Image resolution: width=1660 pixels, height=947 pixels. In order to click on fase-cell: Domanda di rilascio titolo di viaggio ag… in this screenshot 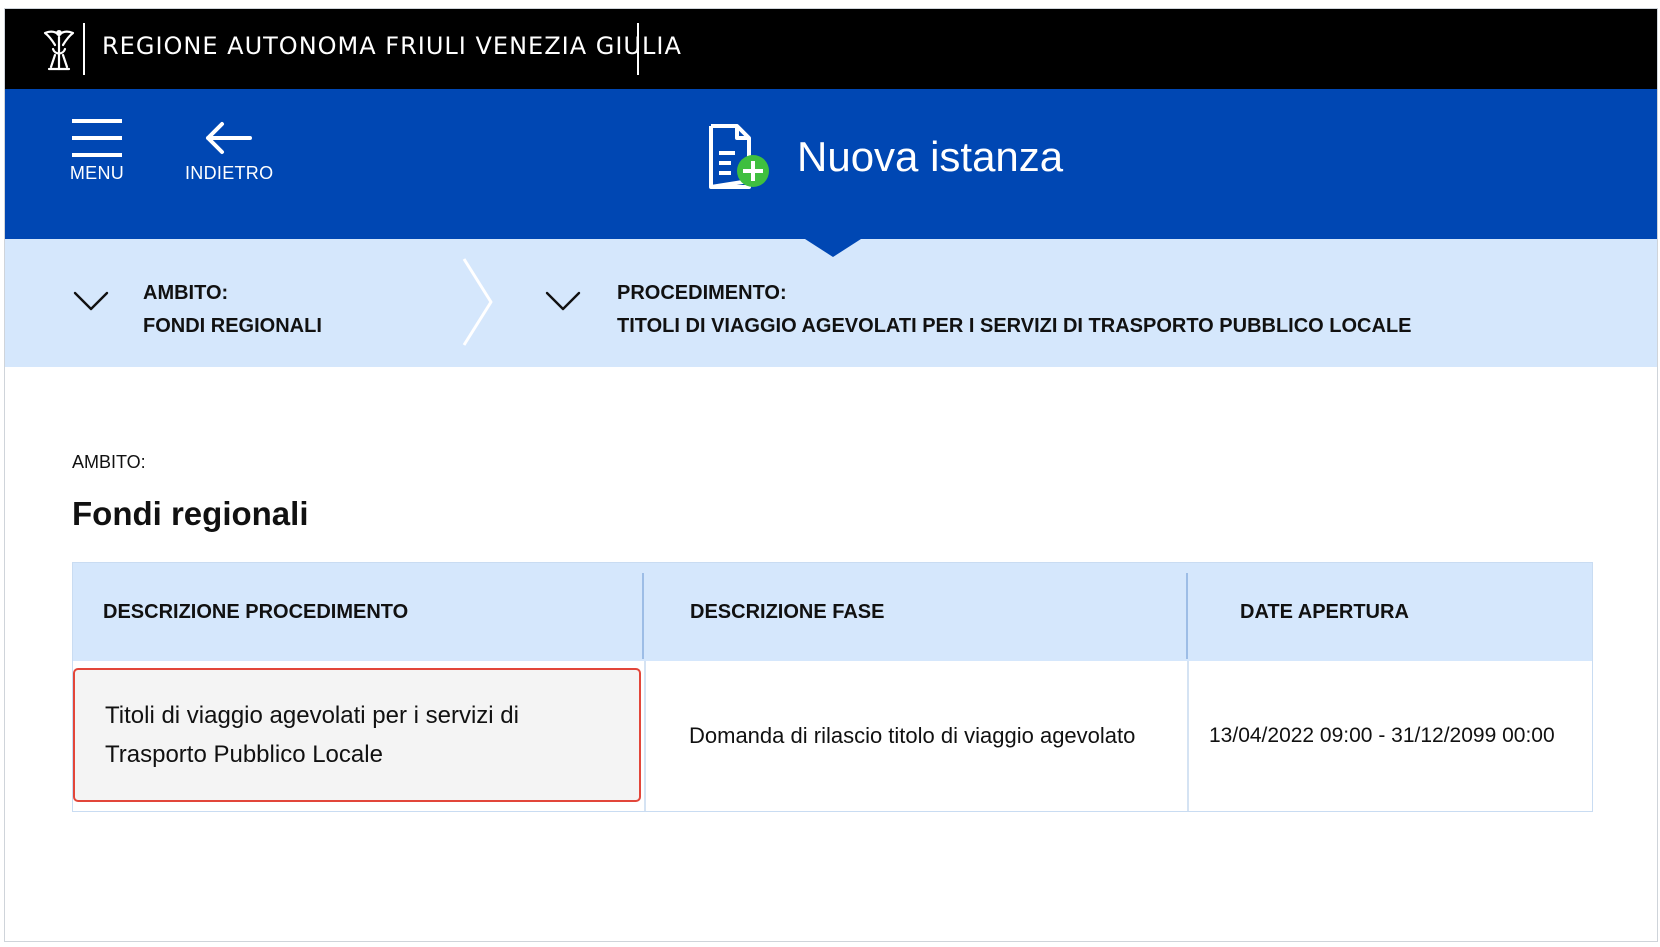, I will do `click(915, 736)`.